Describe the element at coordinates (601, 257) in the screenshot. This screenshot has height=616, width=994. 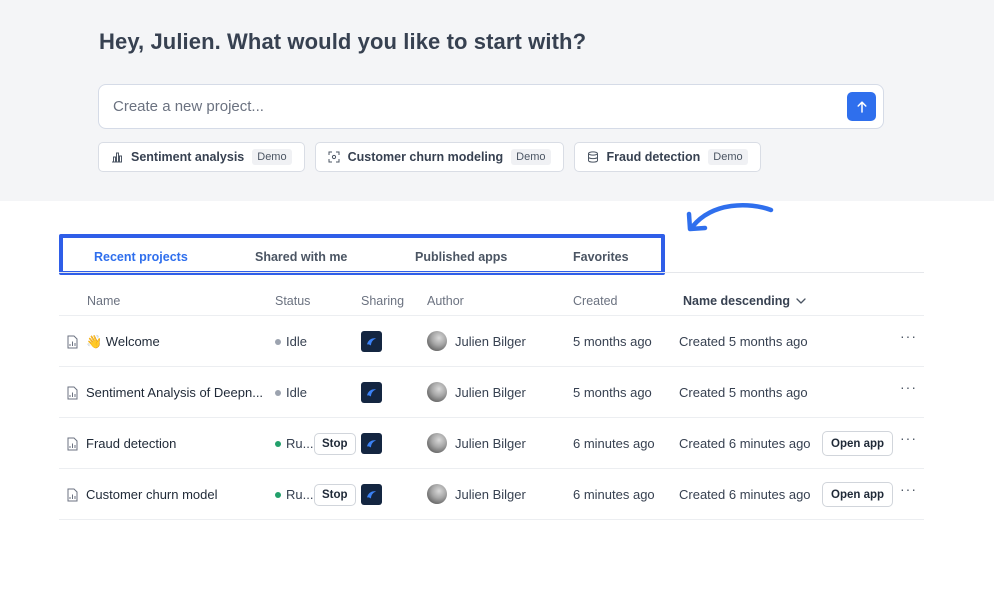
I see `tab-favorites: Favorites` at that location.